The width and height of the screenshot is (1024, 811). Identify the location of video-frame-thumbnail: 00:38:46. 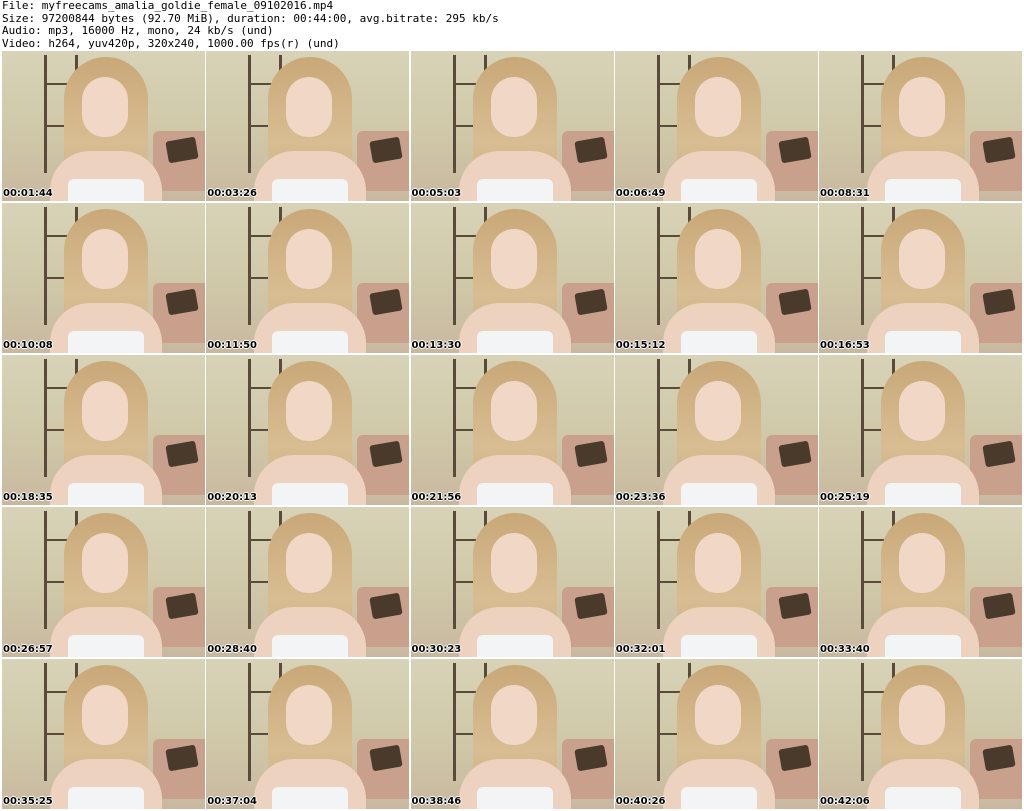
(512, 734).